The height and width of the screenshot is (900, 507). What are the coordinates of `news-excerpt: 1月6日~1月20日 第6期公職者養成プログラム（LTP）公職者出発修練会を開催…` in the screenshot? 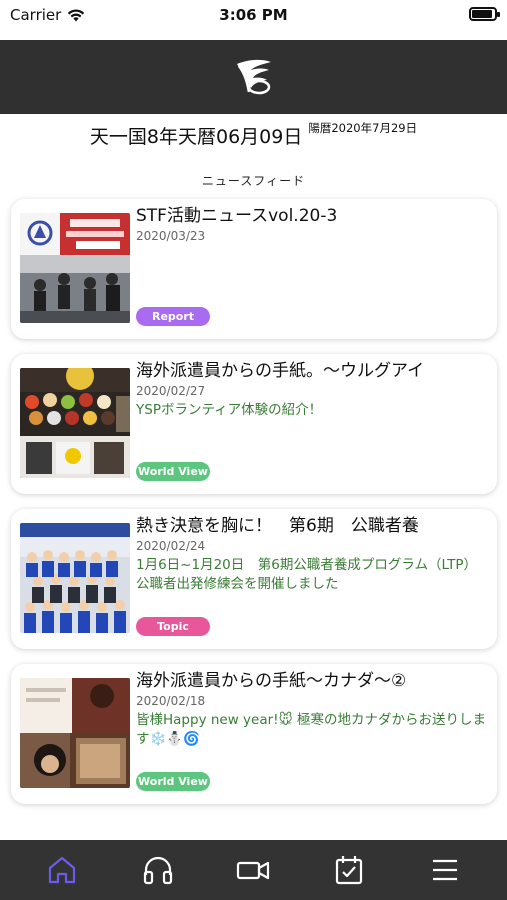 It's located at (306, 574).